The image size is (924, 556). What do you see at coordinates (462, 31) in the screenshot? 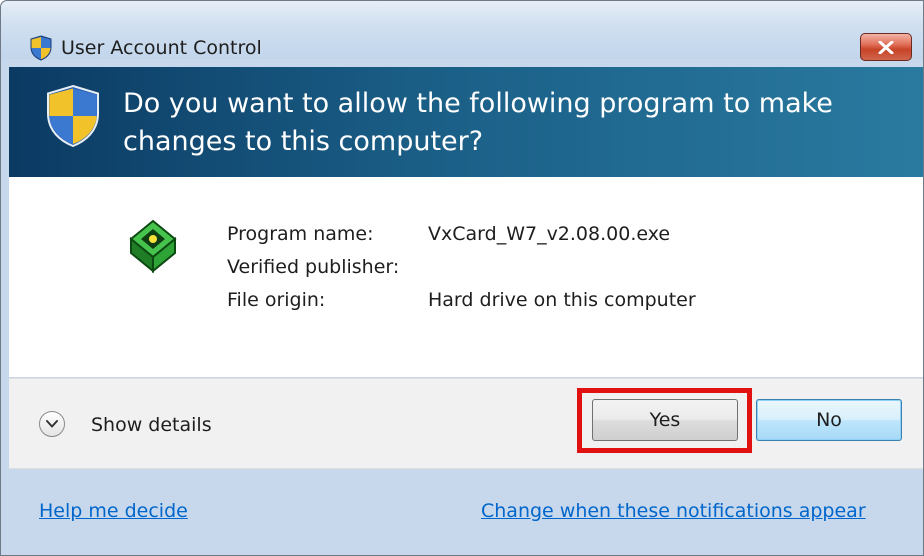
I see `title-bar: User Account Control` at bounding box center [462, 31].